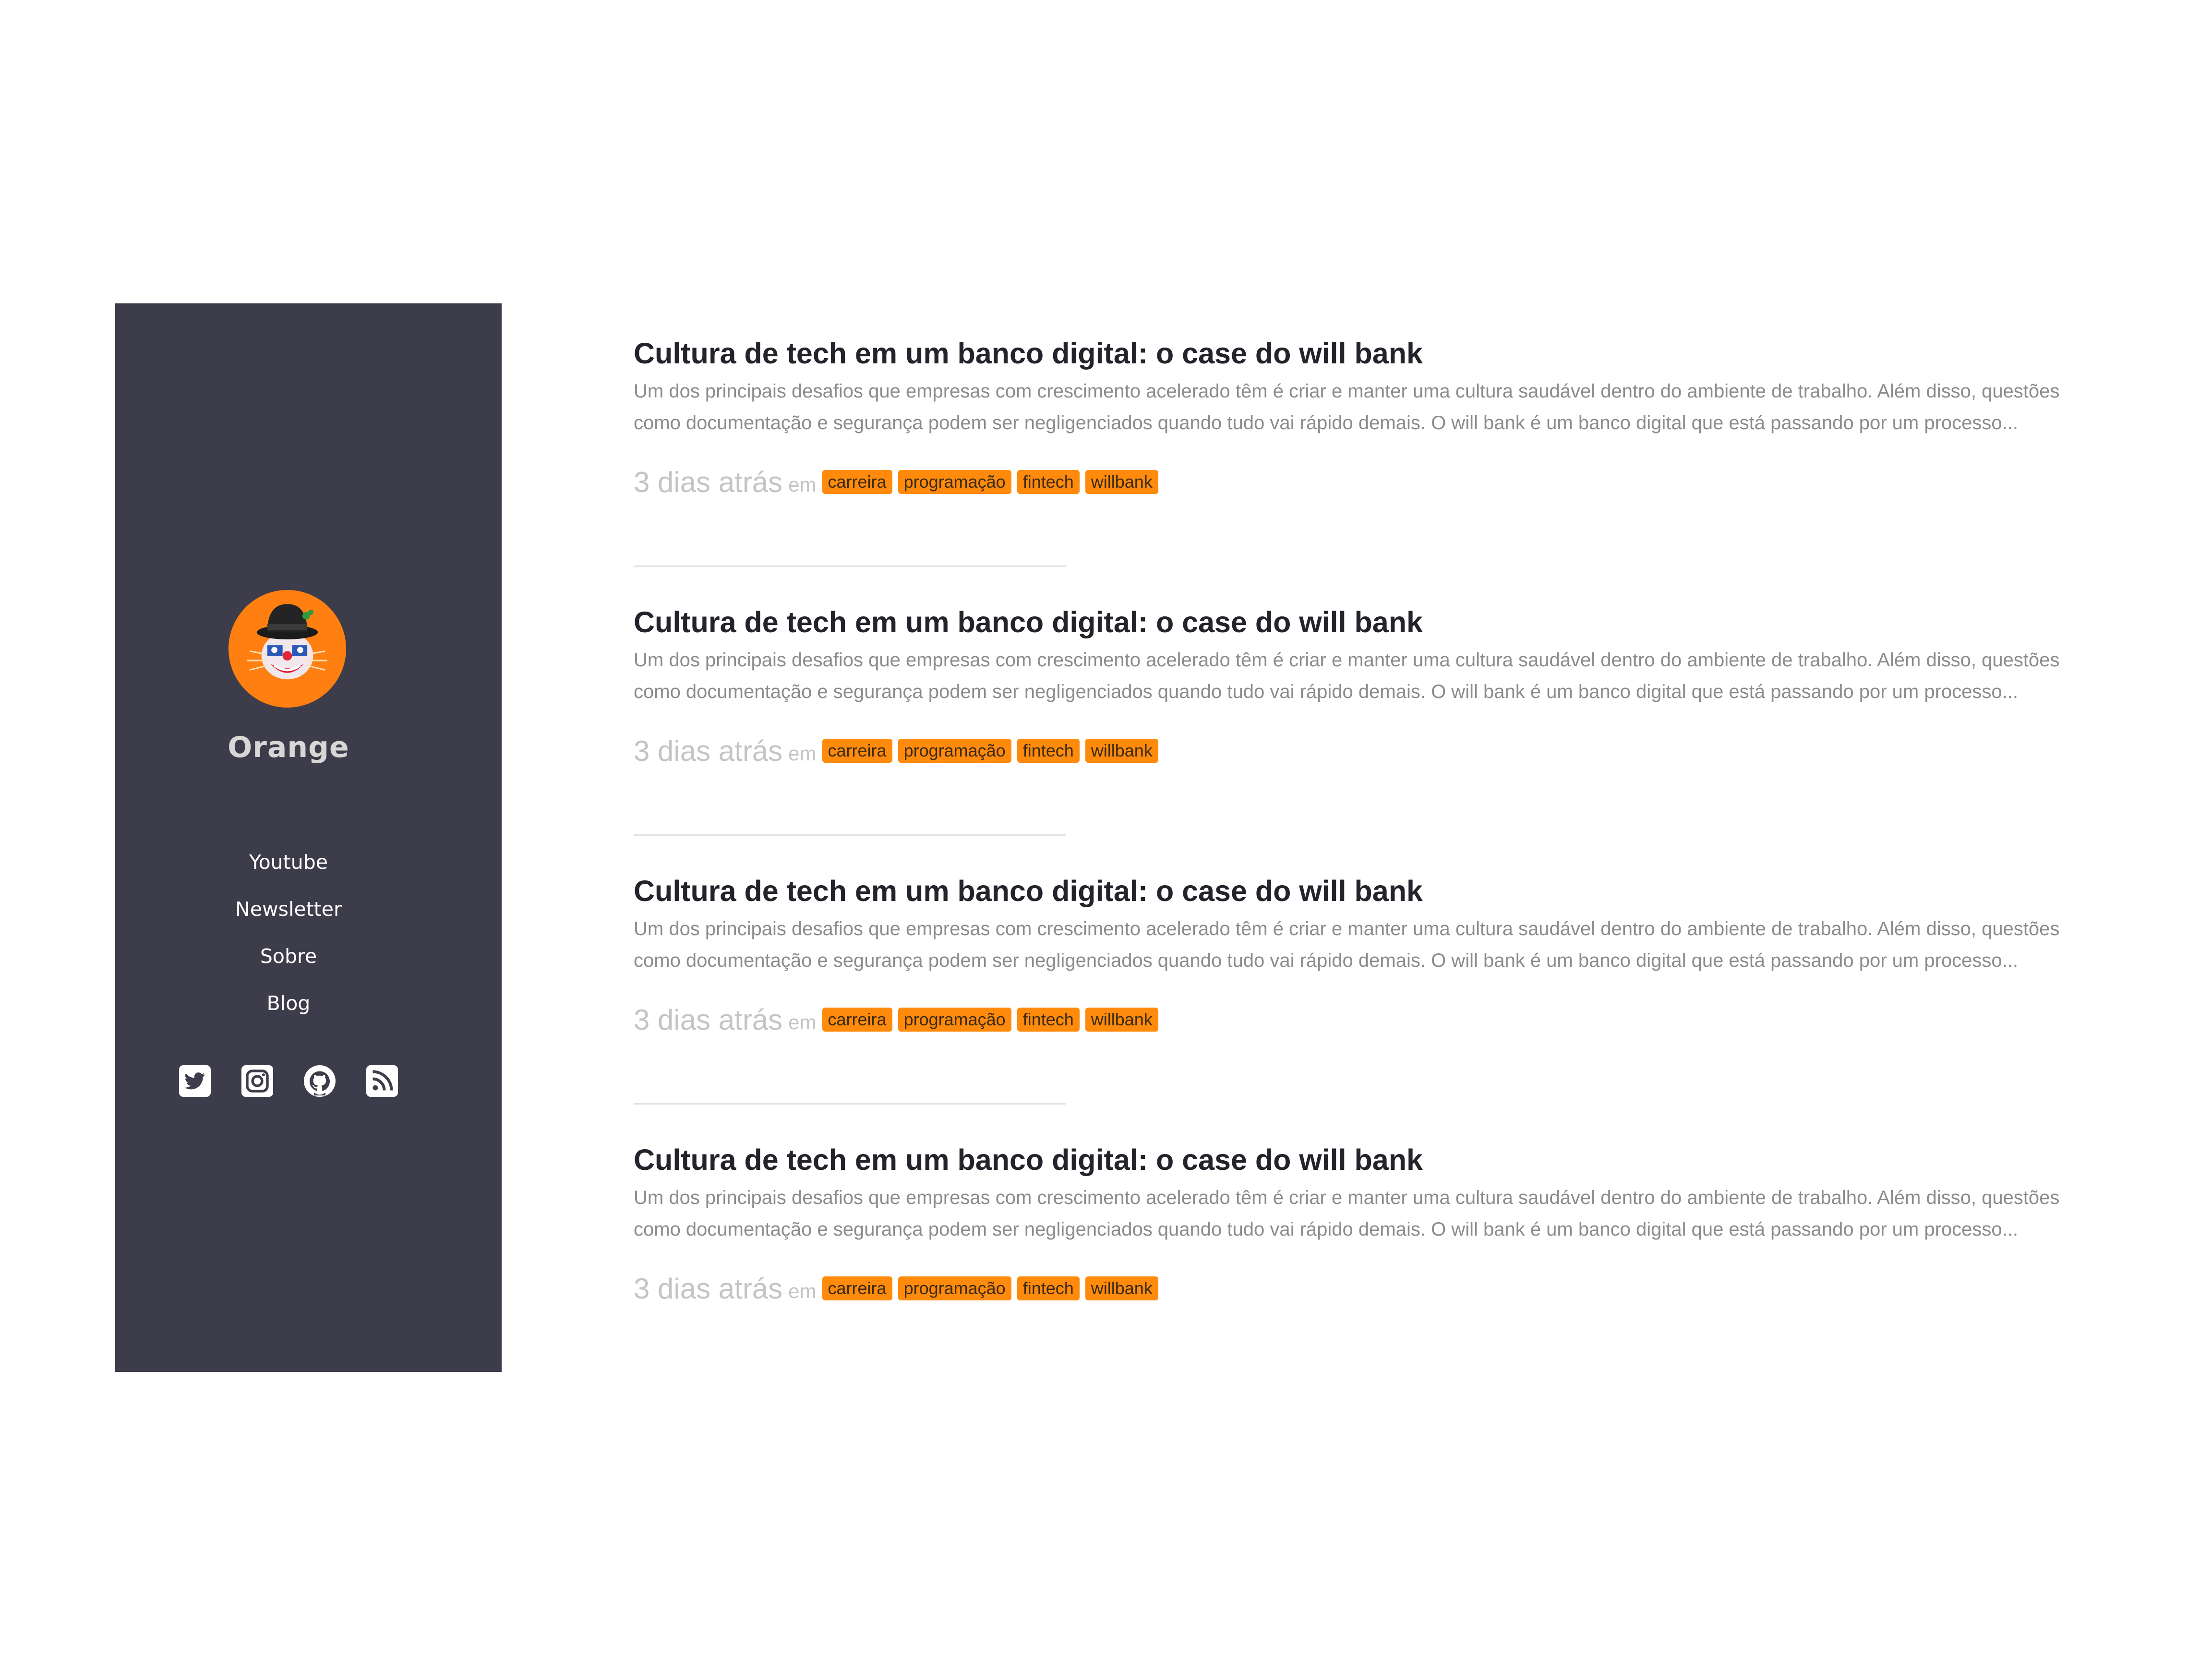 This screenshot has height=1659, width=2212. What do you see at coordinates (195, 1081) in the screenshot?
I see `twitter-icon` at bounding box center [195, 1081].